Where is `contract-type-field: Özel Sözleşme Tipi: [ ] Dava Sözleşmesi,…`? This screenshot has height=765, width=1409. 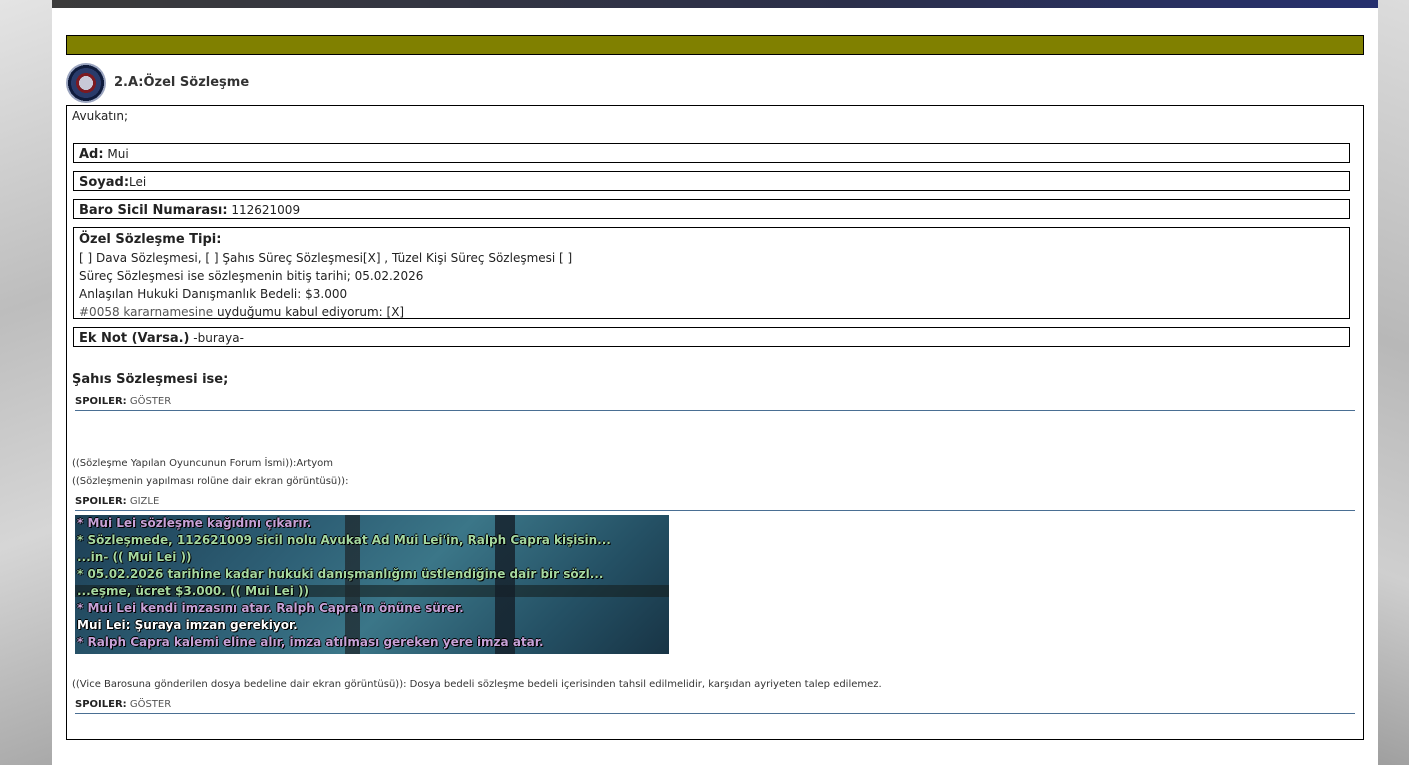
contract-type-field: Özel Sözleşme Tipi: [ ] Dava Sözleşmesi,… is located at coordinates (711, 273).